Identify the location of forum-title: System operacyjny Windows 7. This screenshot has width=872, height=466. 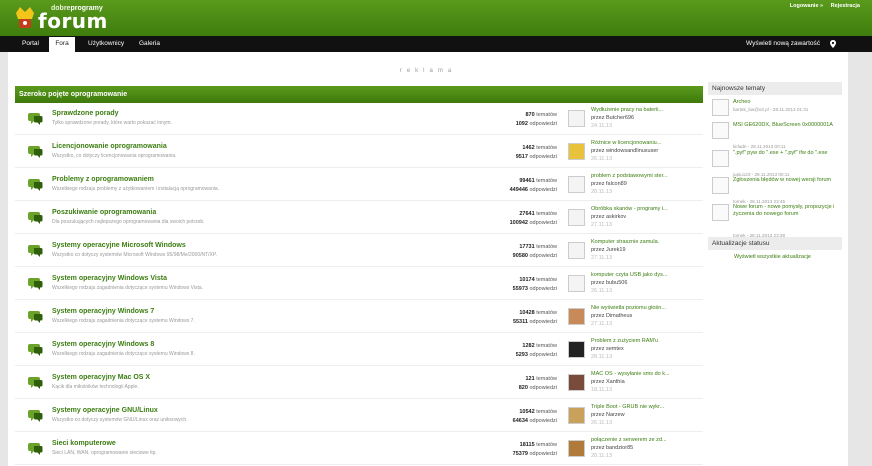
(103, 311).